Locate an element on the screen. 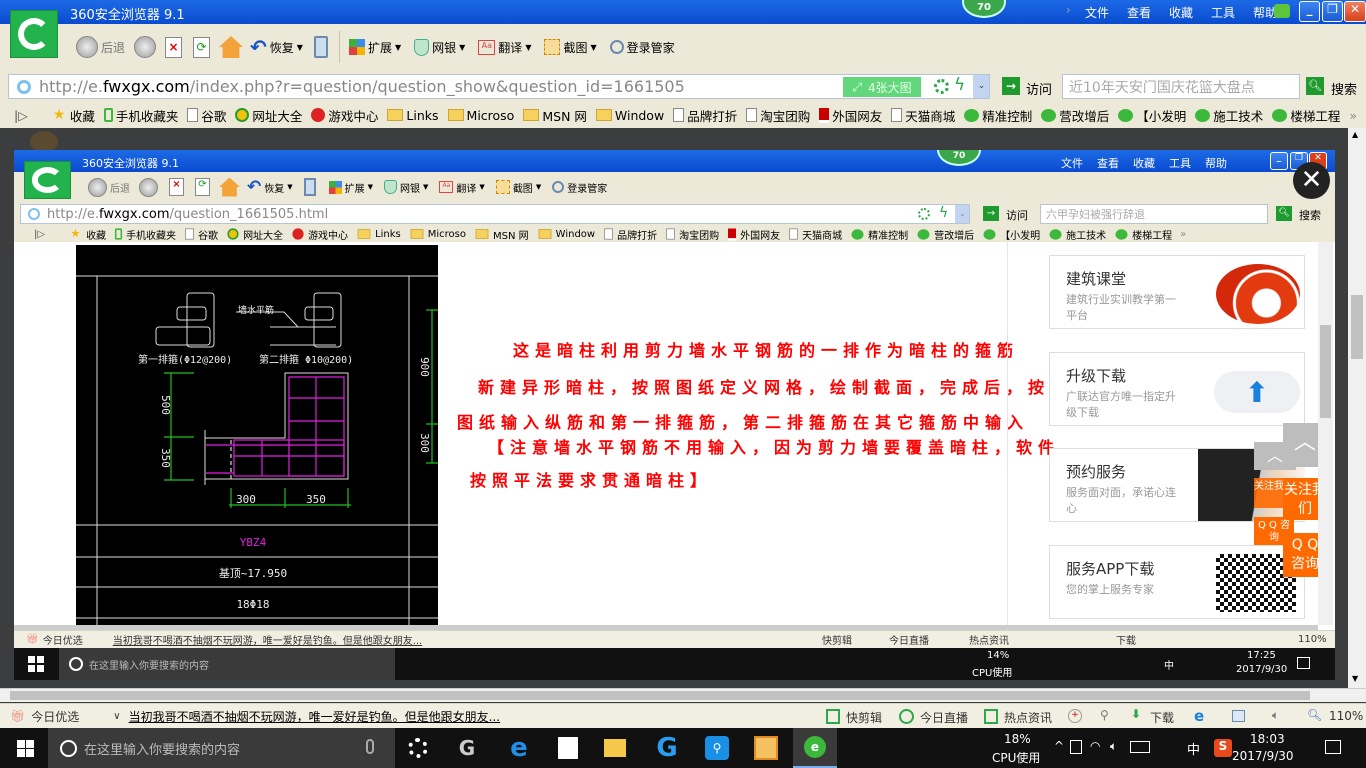 Image resolution: width=1366 pixels, height=768 pixels. clock-date: 2017/9/30 is located at coordinates (1263, 756).